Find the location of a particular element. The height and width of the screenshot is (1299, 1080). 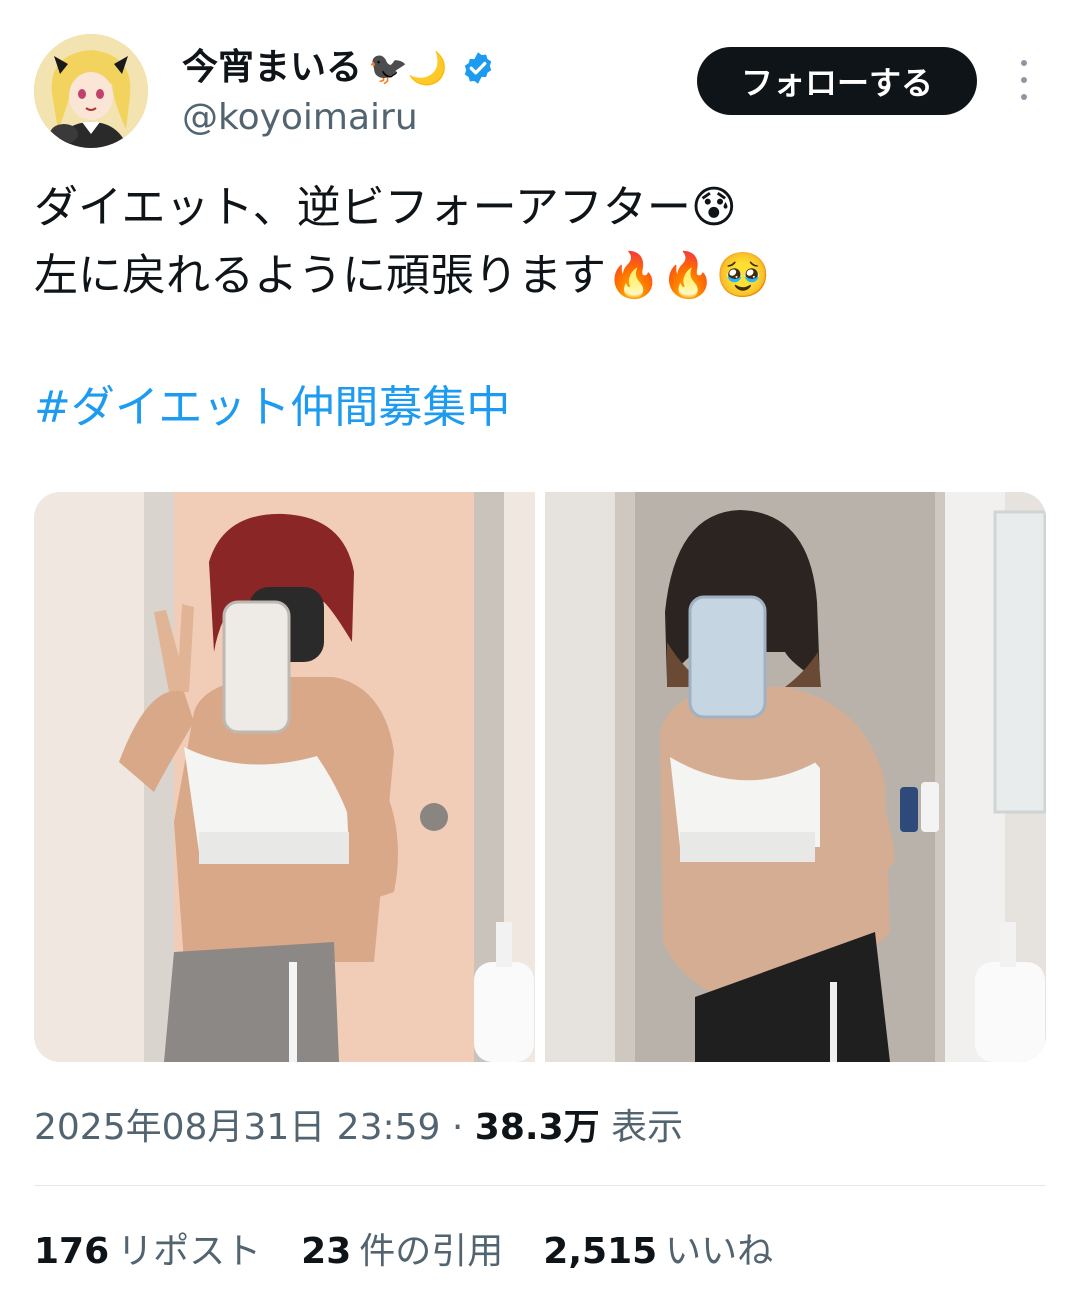

likes-stat: 2,515 いいね is located at coordinates (658, 1252).